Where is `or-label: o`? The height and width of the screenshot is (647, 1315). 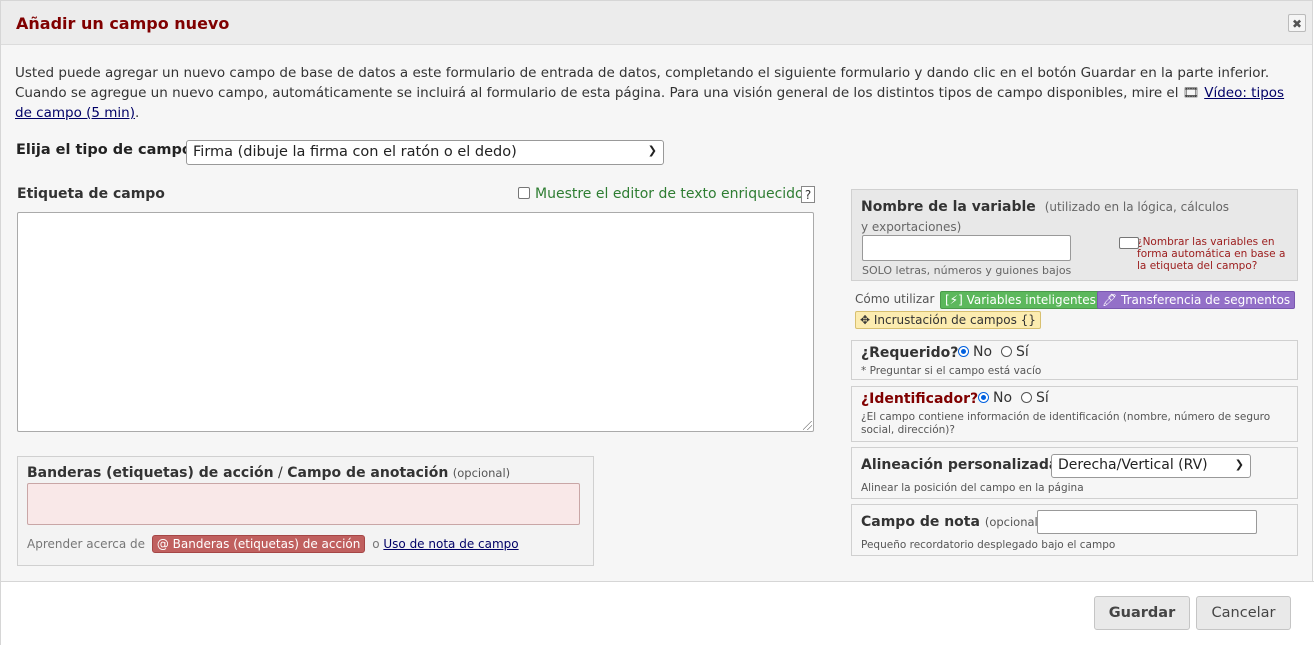
or-label: o is located at coordinates (376, 544).